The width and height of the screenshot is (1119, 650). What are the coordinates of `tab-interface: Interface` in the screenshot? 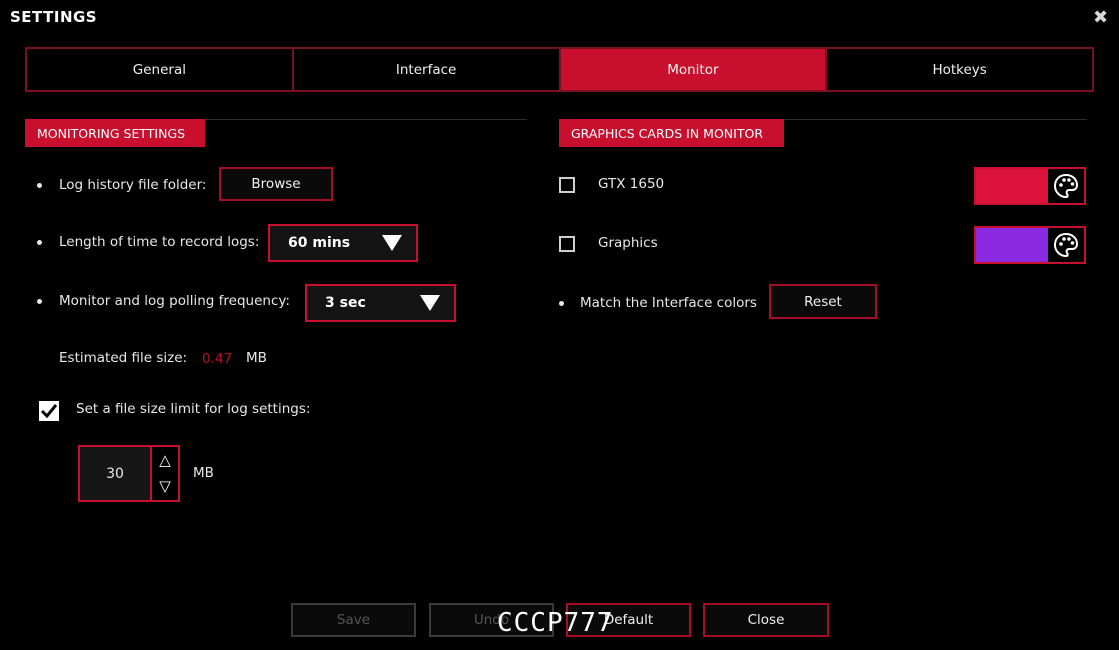 It's located at (427, 69).